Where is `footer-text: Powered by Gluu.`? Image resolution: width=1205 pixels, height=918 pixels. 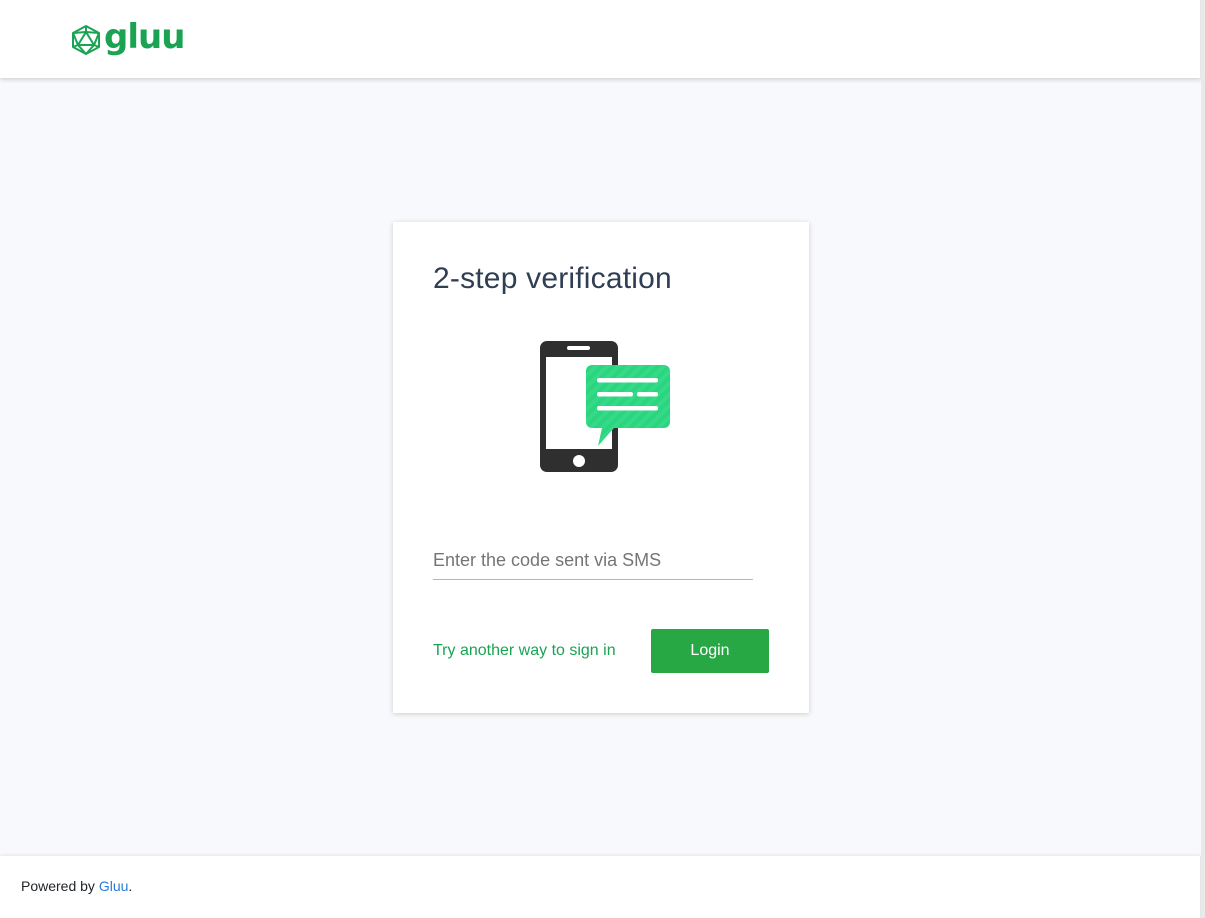 footer-text: Powered by Gluu. is located at coordinates (76, 886).